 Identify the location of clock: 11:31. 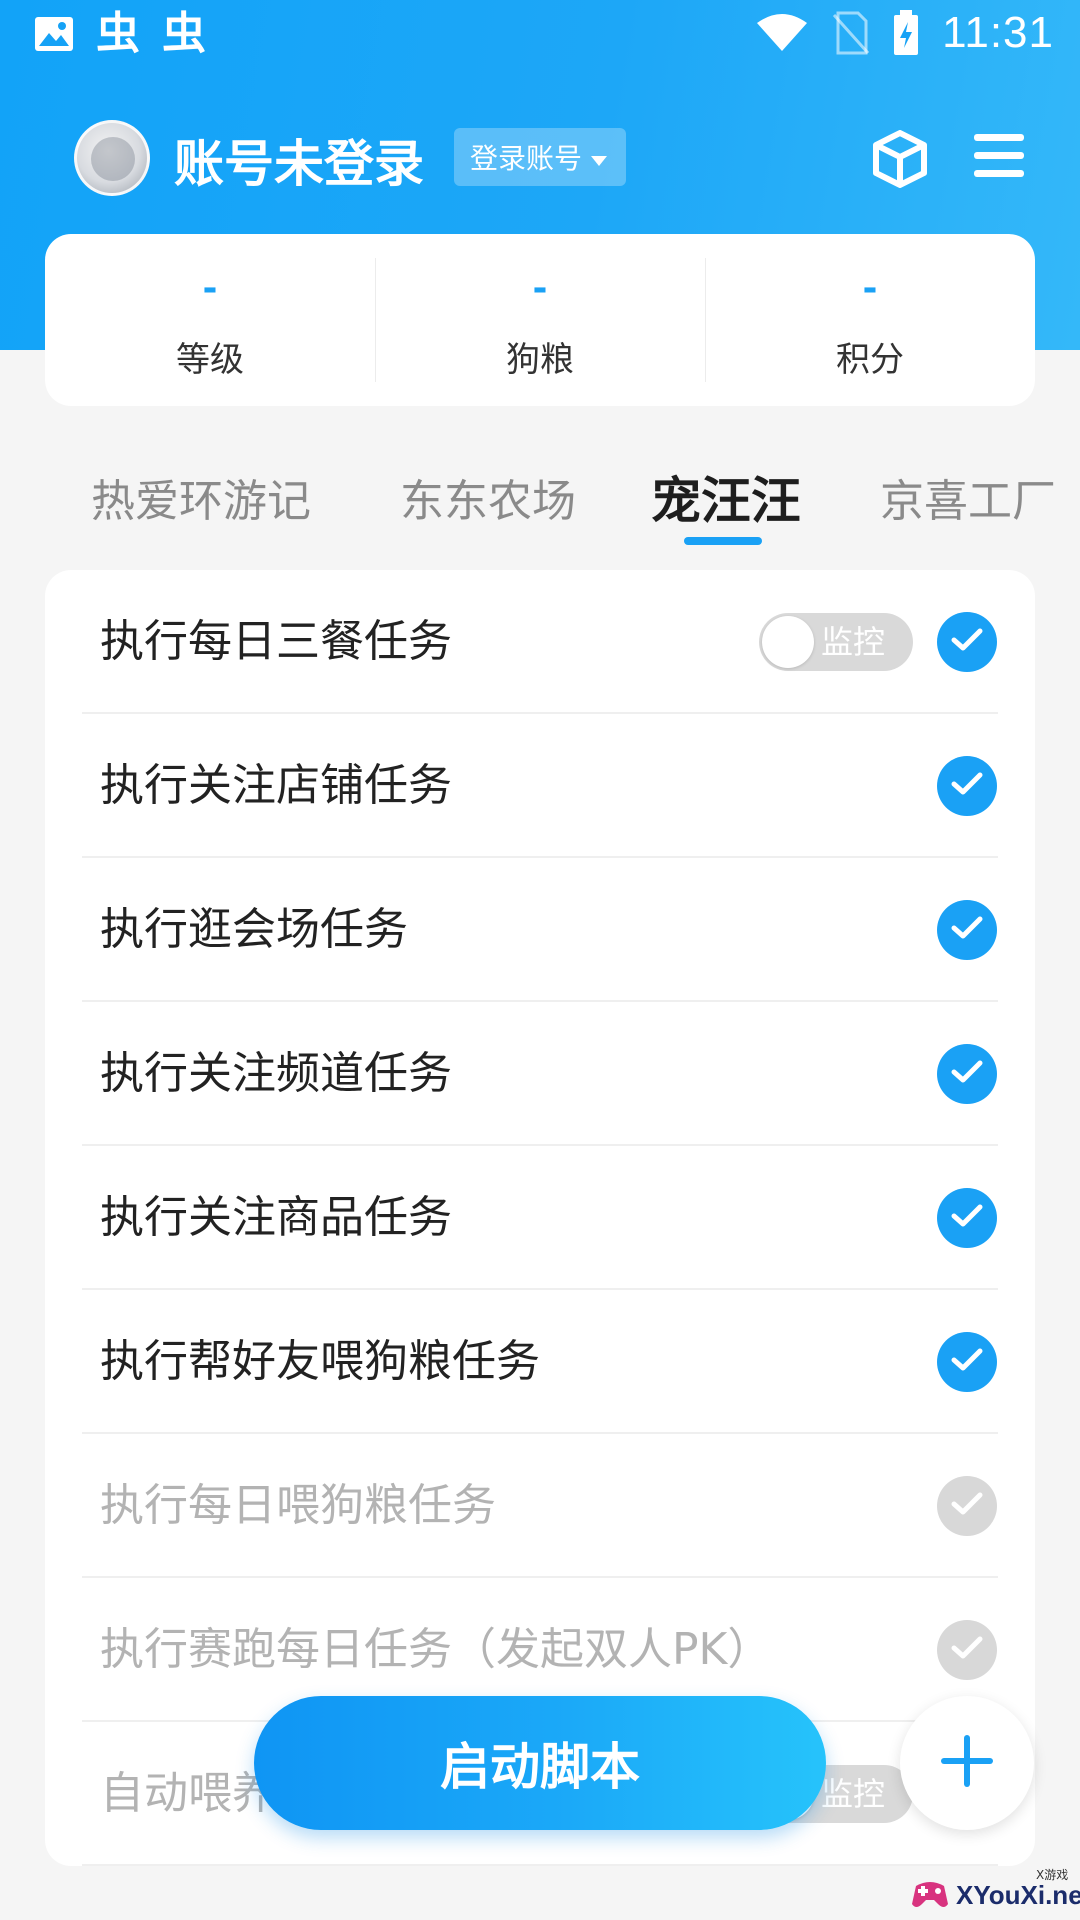
(998, 32).